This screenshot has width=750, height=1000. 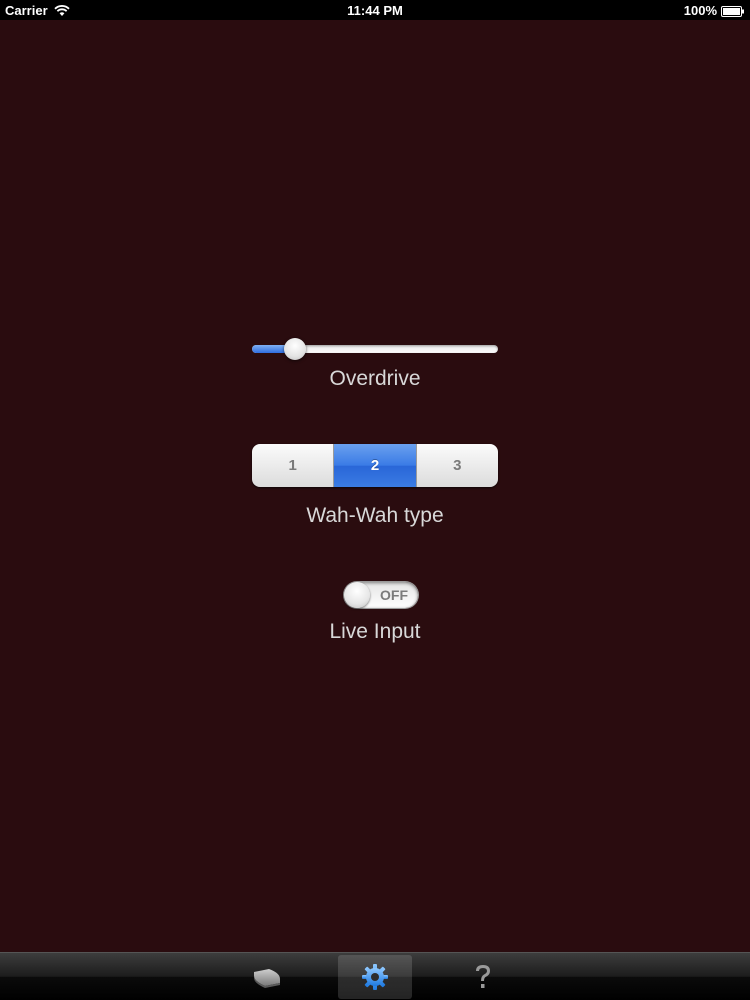 I want to click on tab-bar, so click(x=375, y=976).